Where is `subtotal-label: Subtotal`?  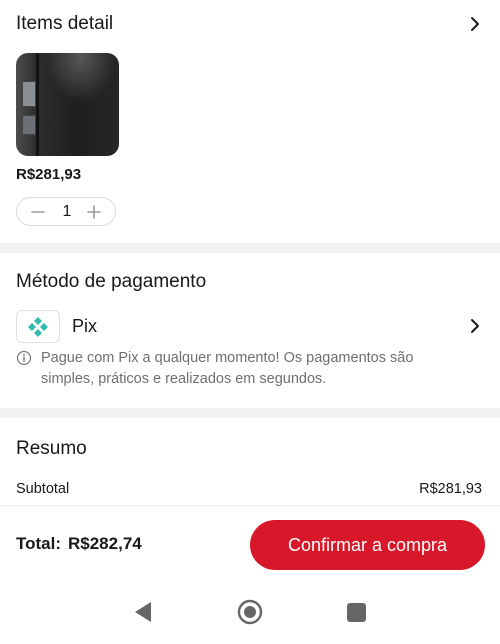
subtotal-label: Subtotal is located at coordinates (43, 489).